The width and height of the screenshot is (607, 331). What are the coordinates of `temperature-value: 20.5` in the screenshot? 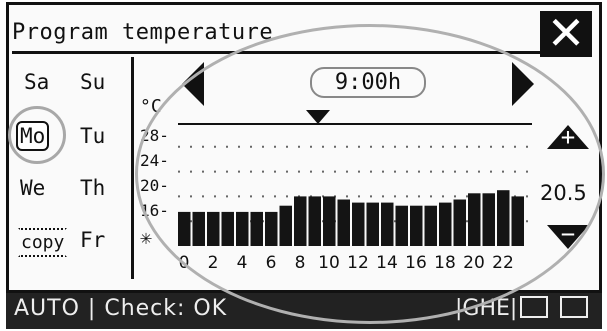 It's located at (563, 193).